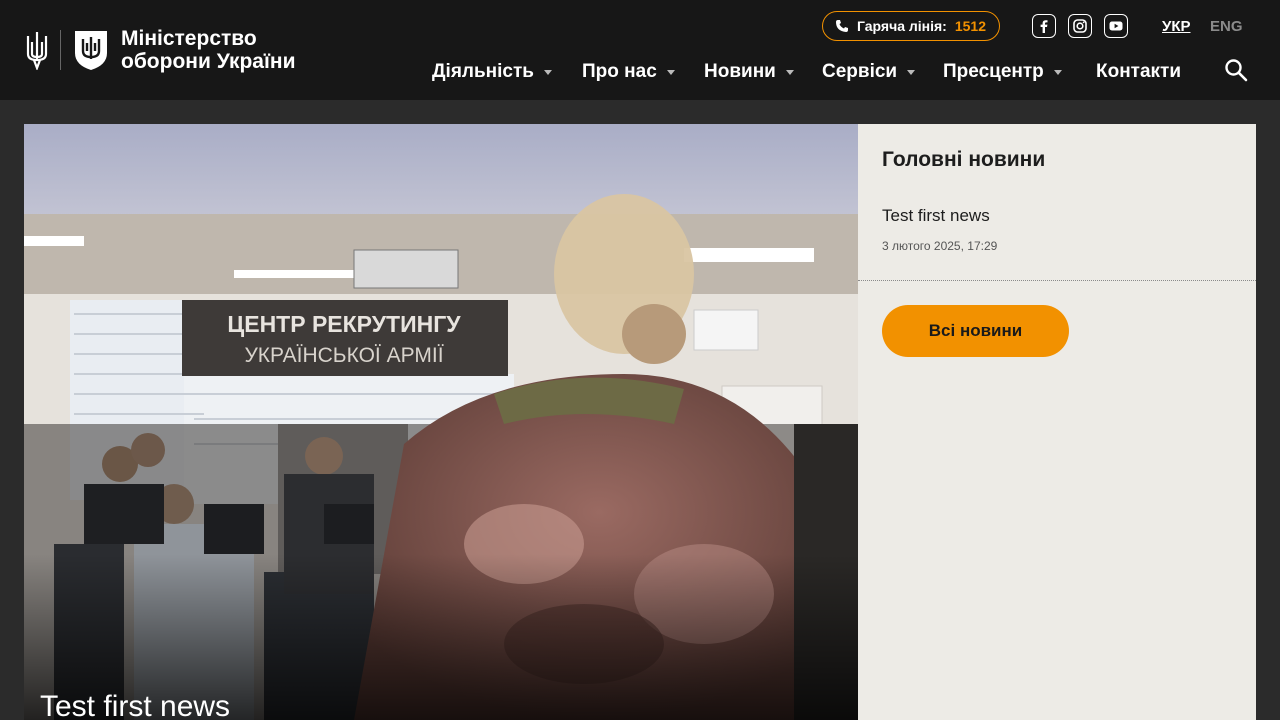 Image resolution: width=1280 pixels, height=720 pixels. I want to click on instagram-icon, so click(1080, 26).